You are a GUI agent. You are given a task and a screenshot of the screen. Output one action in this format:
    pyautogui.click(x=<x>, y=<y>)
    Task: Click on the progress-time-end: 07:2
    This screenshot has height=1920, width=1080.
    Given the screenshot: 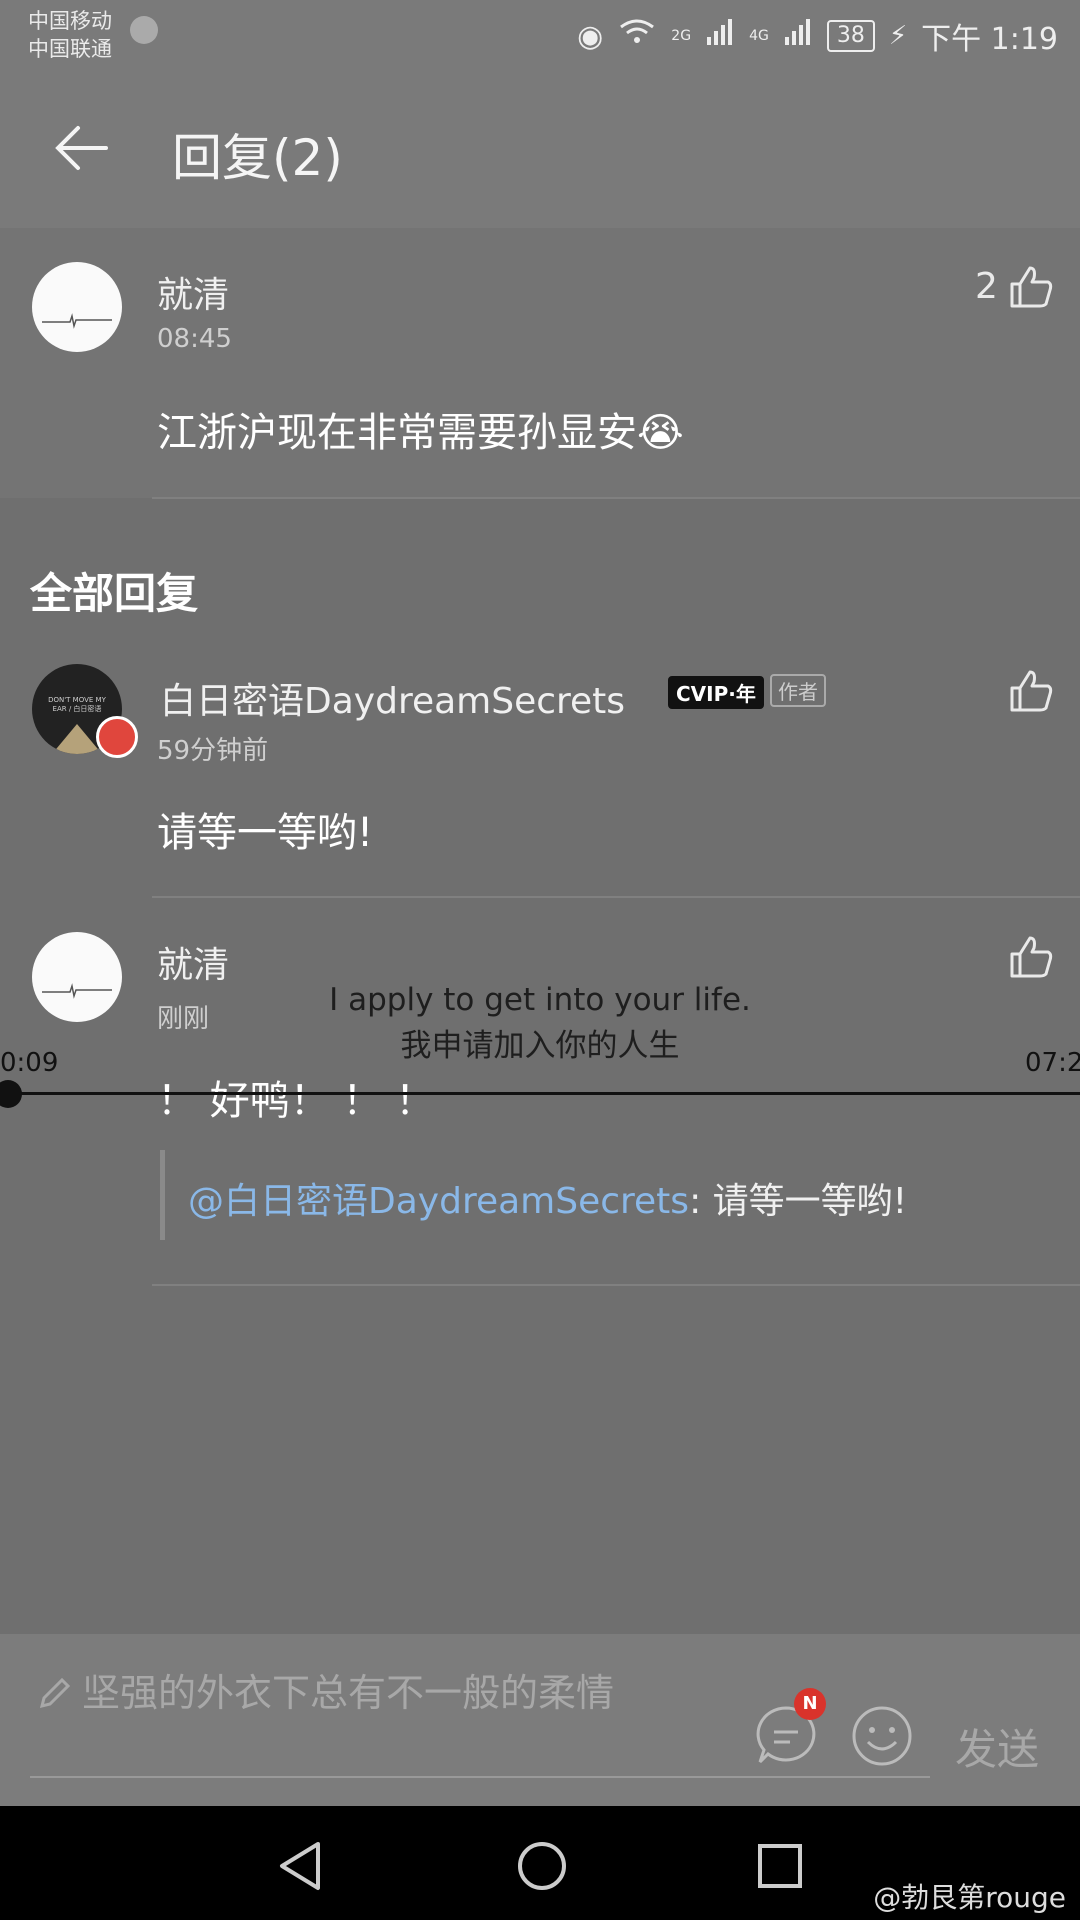 What is the action you would take?
    pyautogui.click(x=1052, y=1063)
    